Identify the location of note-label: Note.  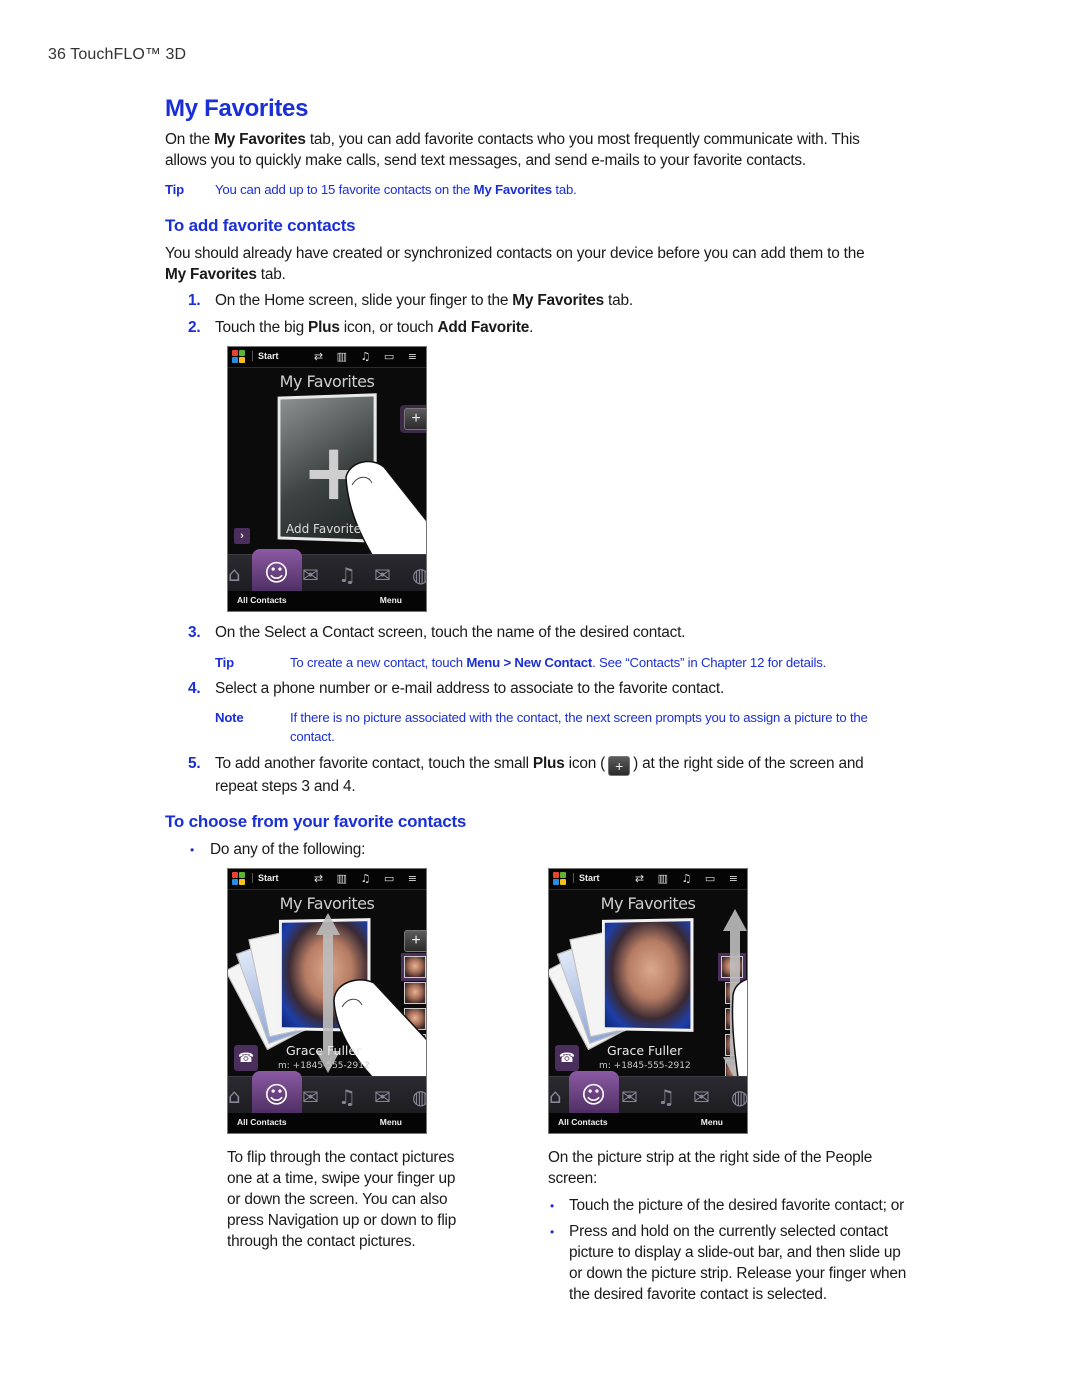
(229, 717).